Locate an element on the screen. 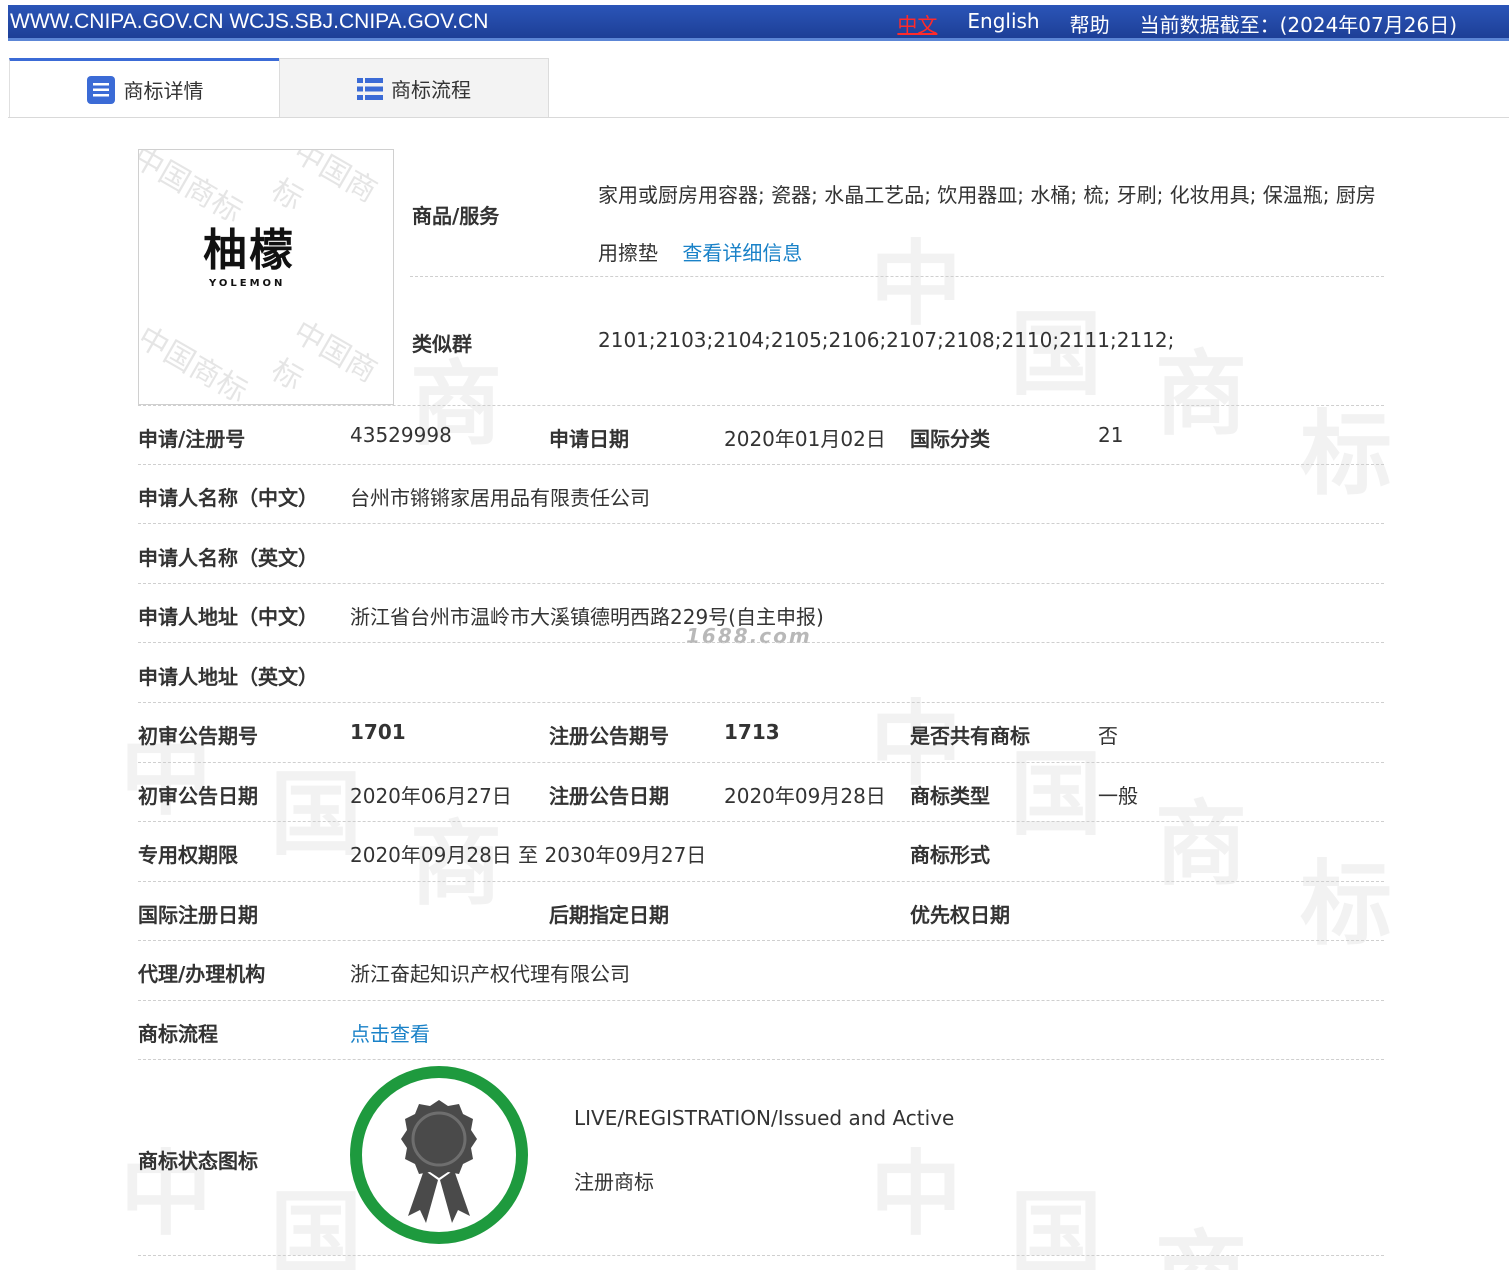 The image size is (1509, 1270). tm-type-label: 商标类型 is located at coordinates (950, 796).